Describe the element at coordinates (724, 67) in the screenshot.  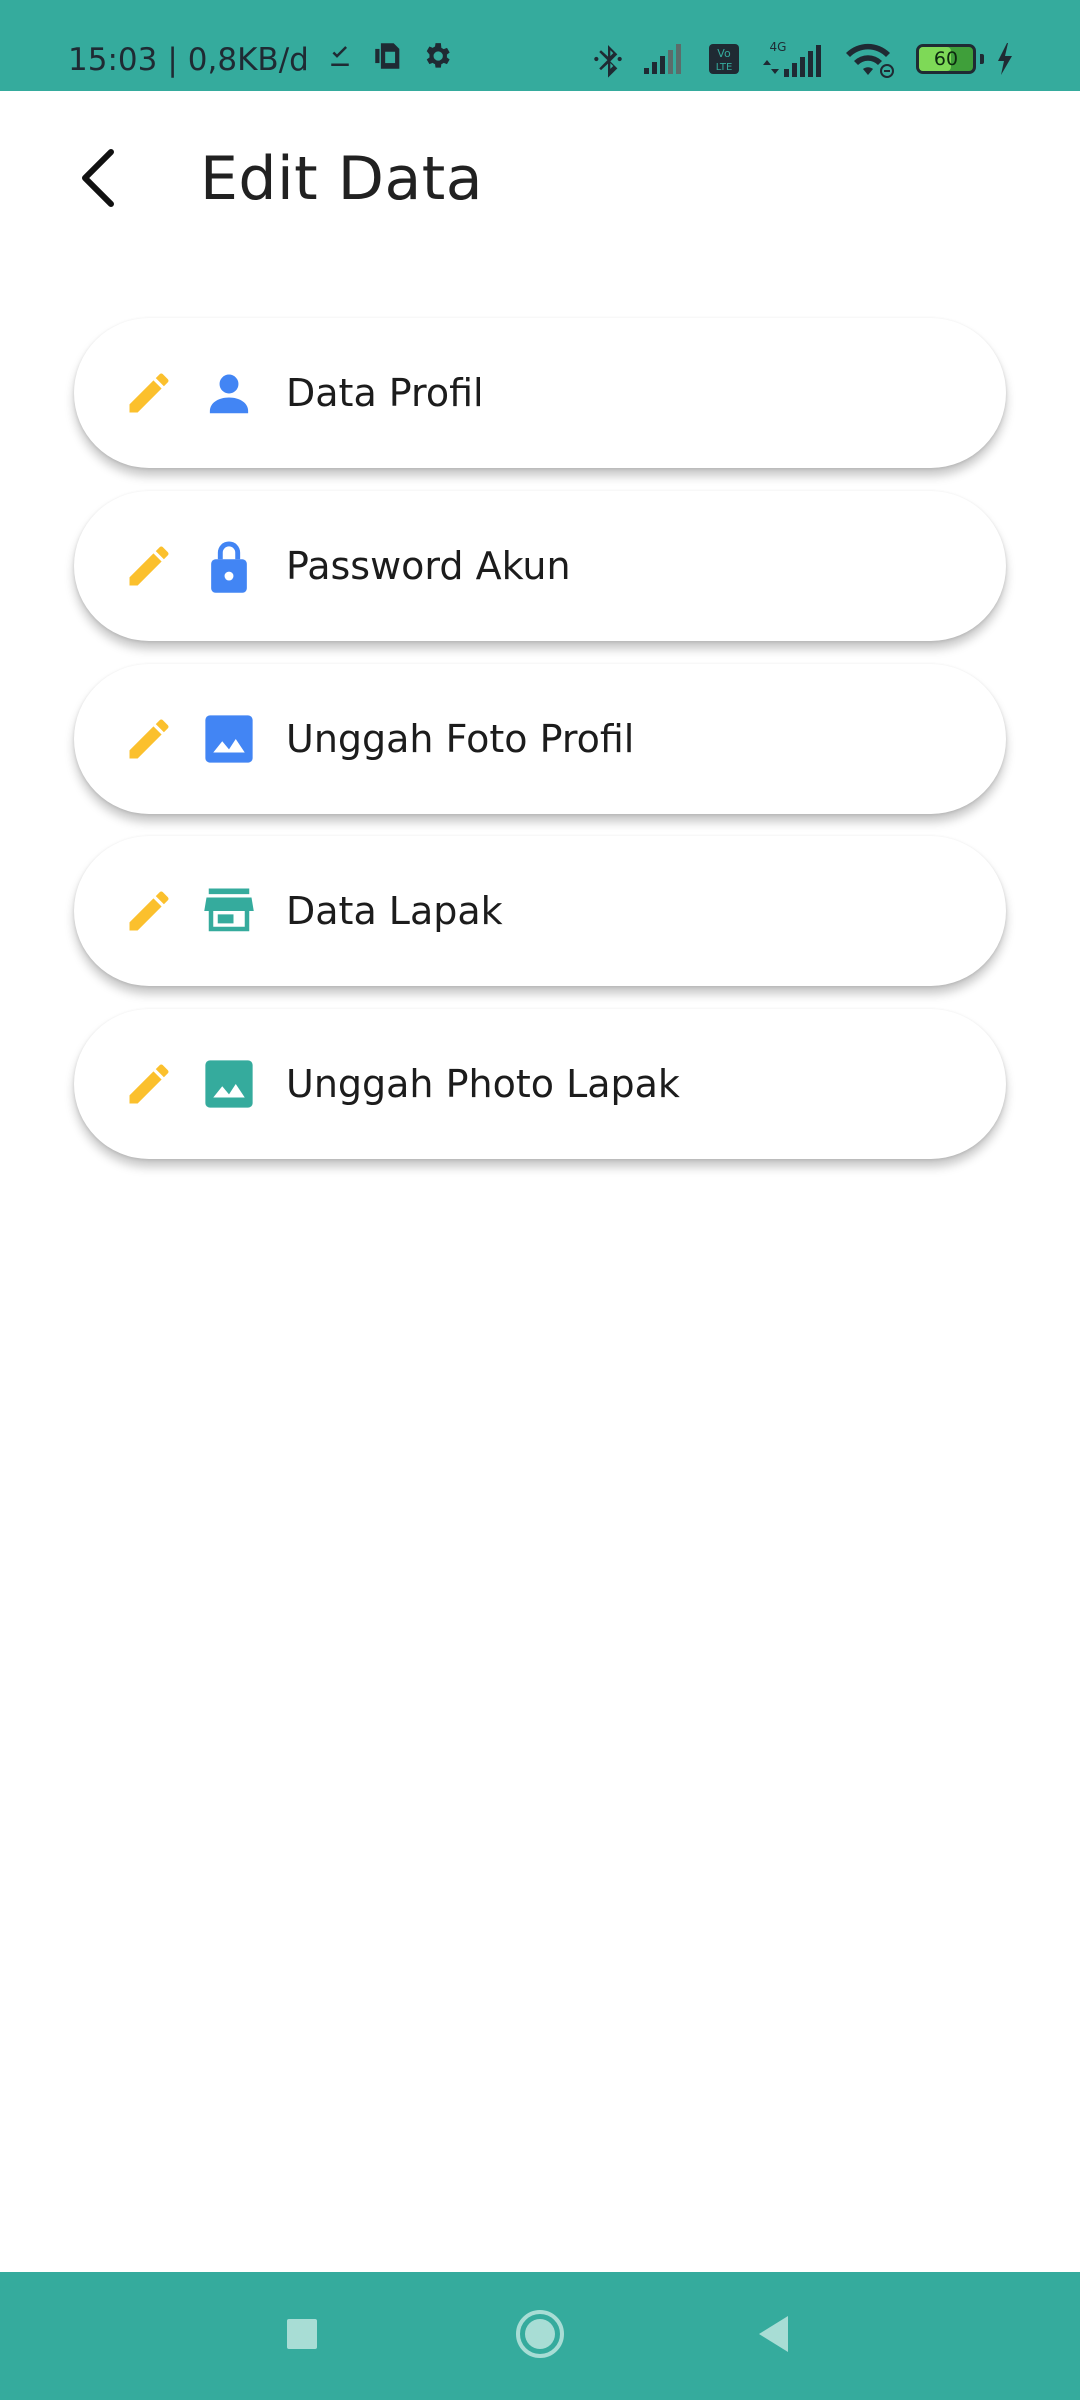
I see `svg-text: LTE` at that location.